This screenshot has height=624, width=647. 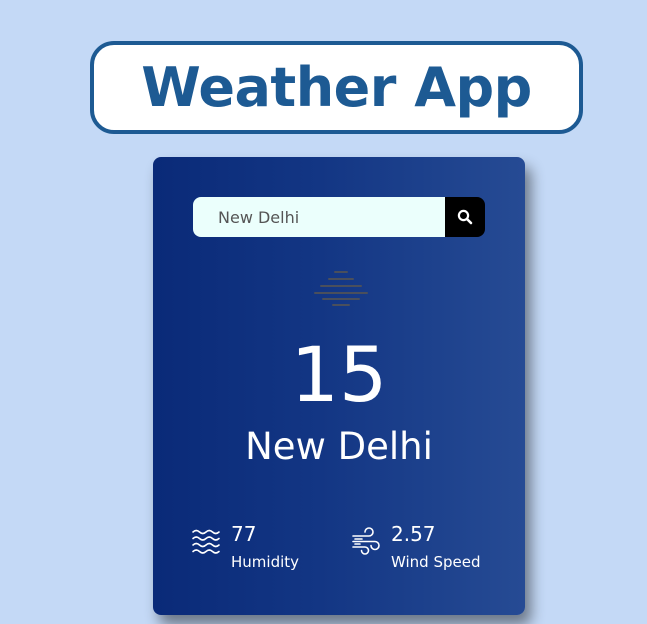 I want to click on wind-text: 2.57 Wind Speed, so click(x=436, y=547).